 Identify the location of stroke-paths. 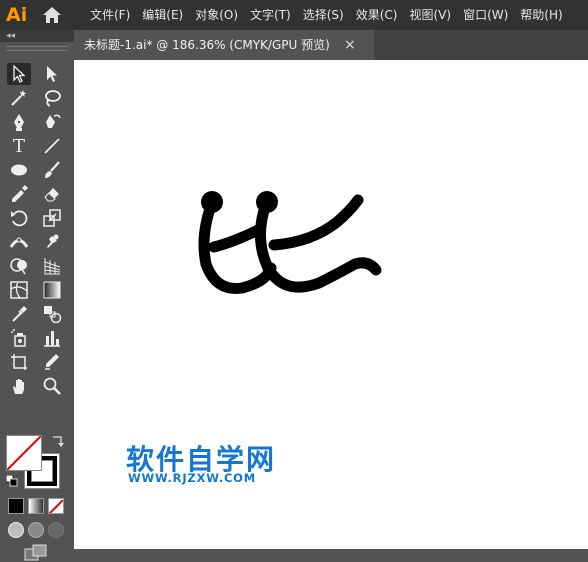
(290, 244).